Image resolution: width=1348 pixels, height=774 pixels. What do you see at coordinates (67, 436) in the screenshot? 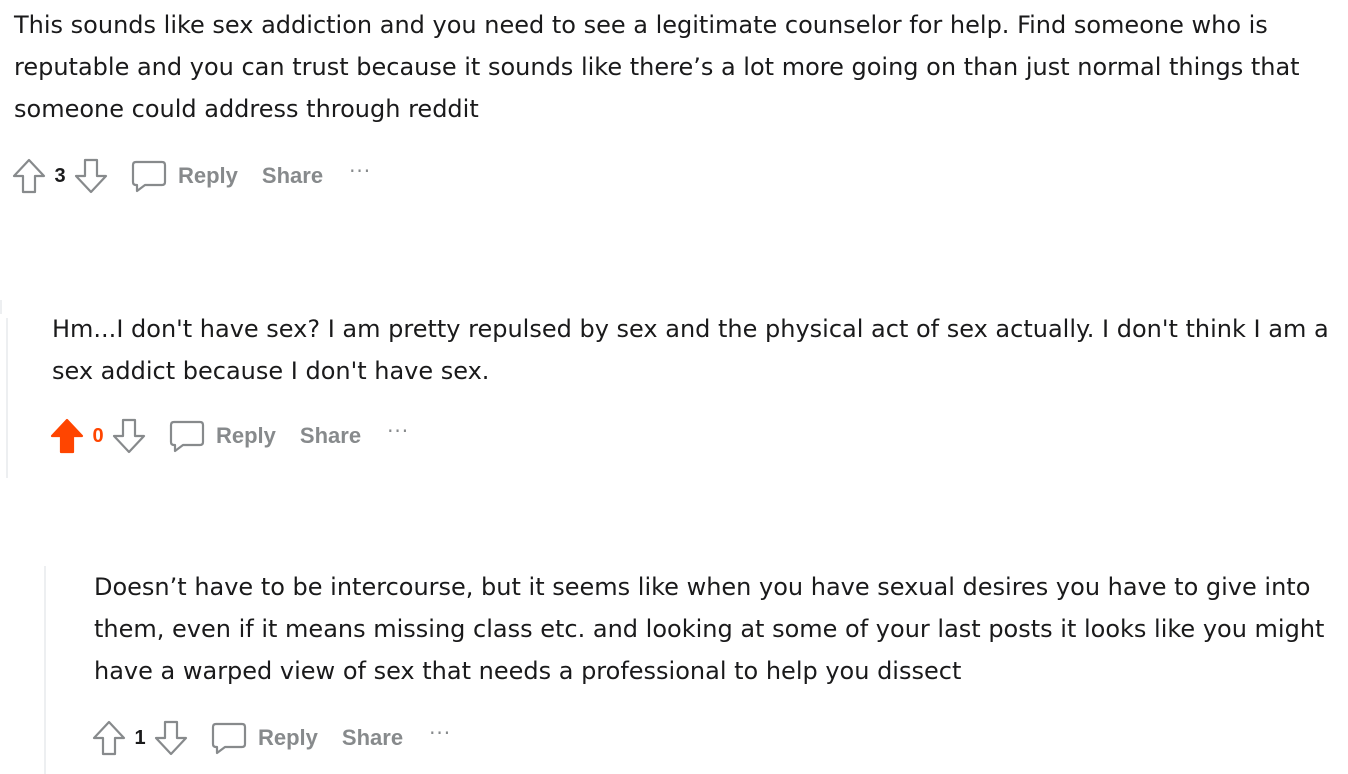
I see `upvote-active-icon` at bounding box center [67, 436].